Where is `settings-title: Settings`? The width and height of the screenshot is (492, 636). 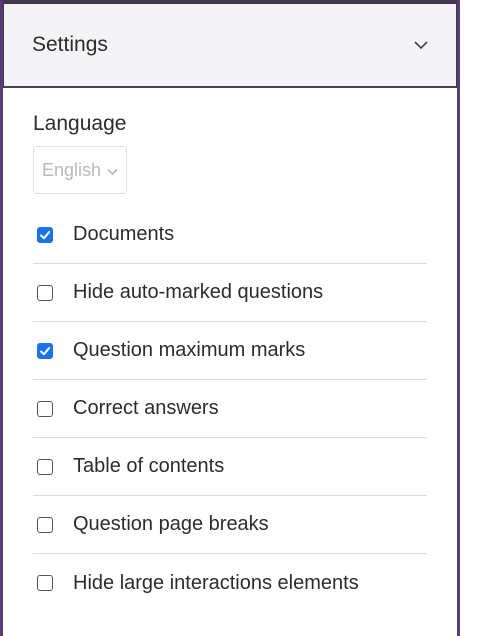
settings-title: Settings is located at coordinates (70, 44).